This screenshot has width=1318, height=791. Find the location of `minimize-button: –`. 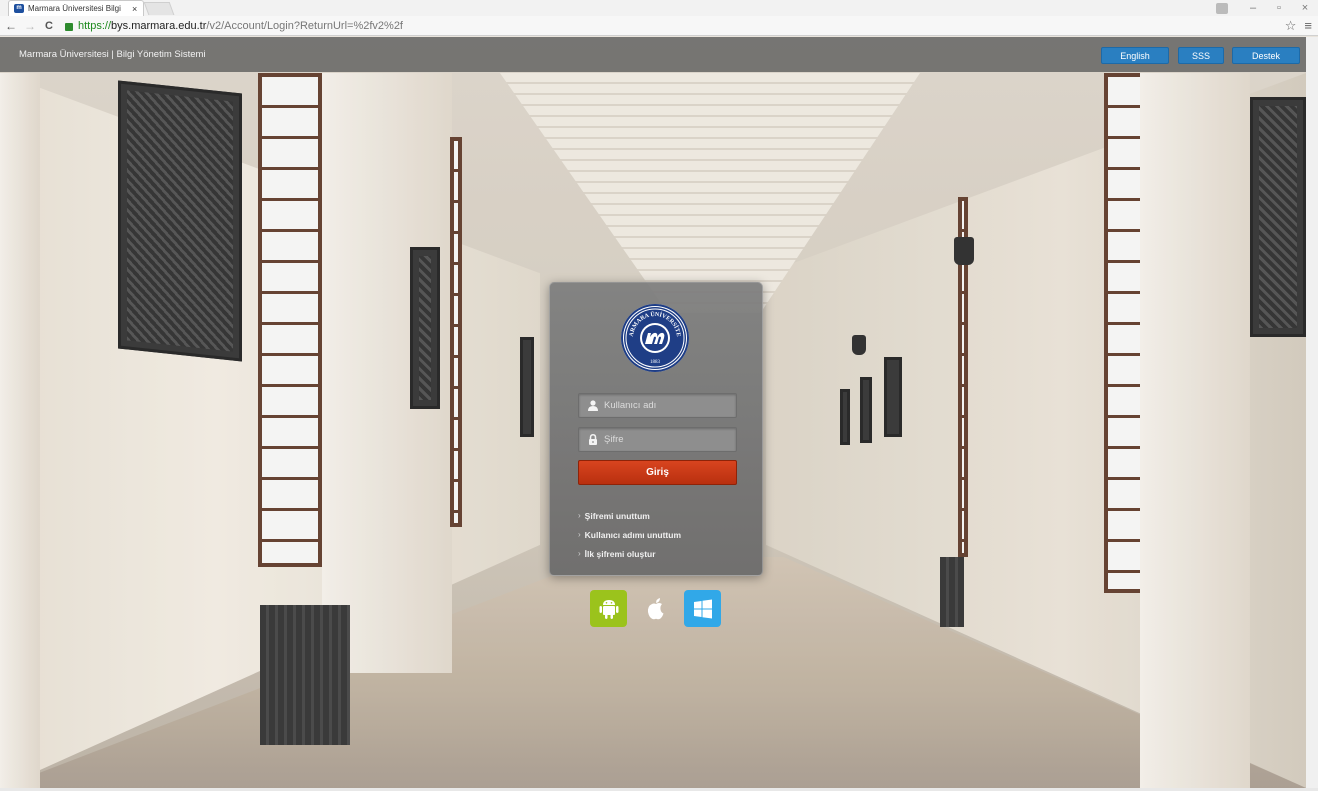

minimize-button: – is located at coordinates (1253, 8).